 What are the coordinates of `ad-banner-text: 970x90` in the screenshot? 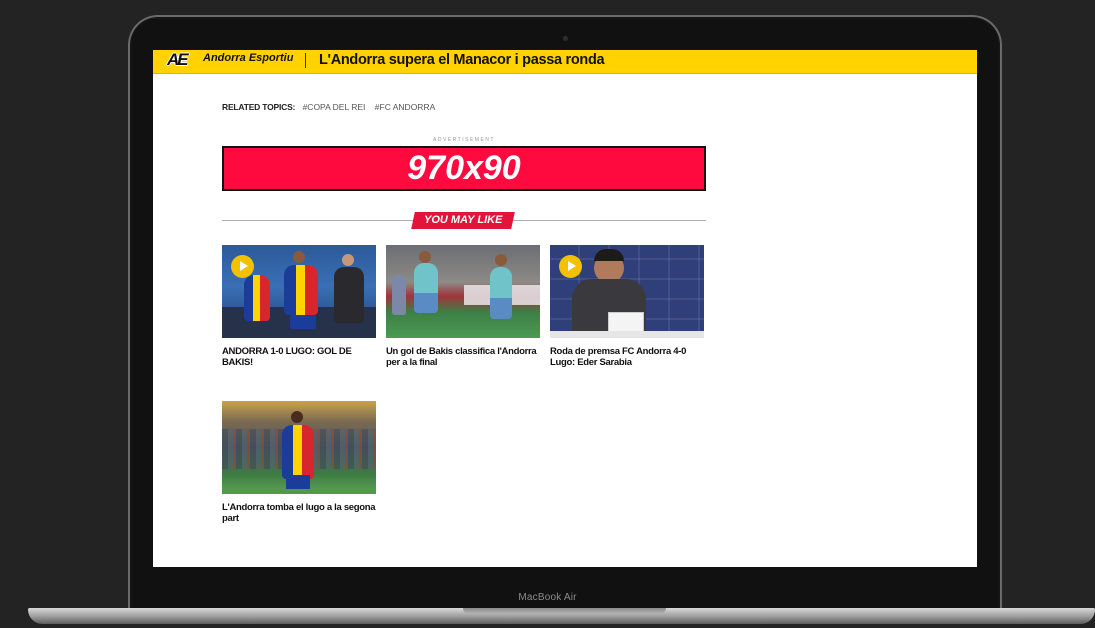 It's located at (464, 168).